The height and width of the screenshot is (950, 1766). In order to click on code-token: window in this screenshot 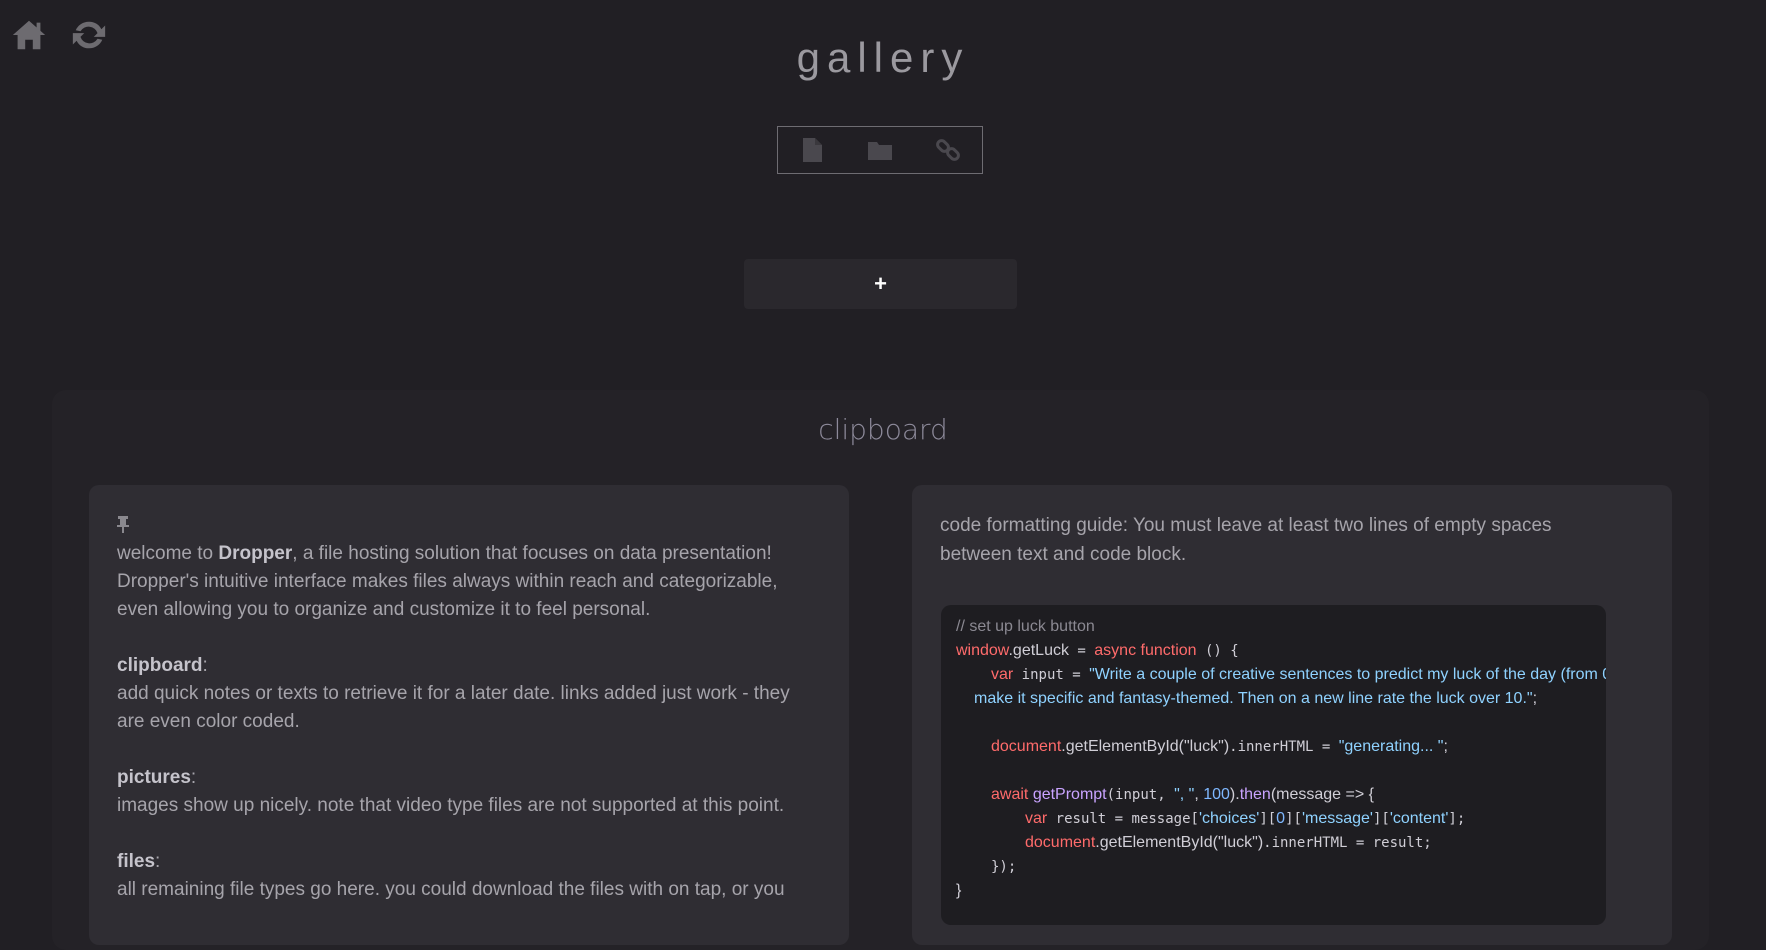, I will do `click(982, 650)`.